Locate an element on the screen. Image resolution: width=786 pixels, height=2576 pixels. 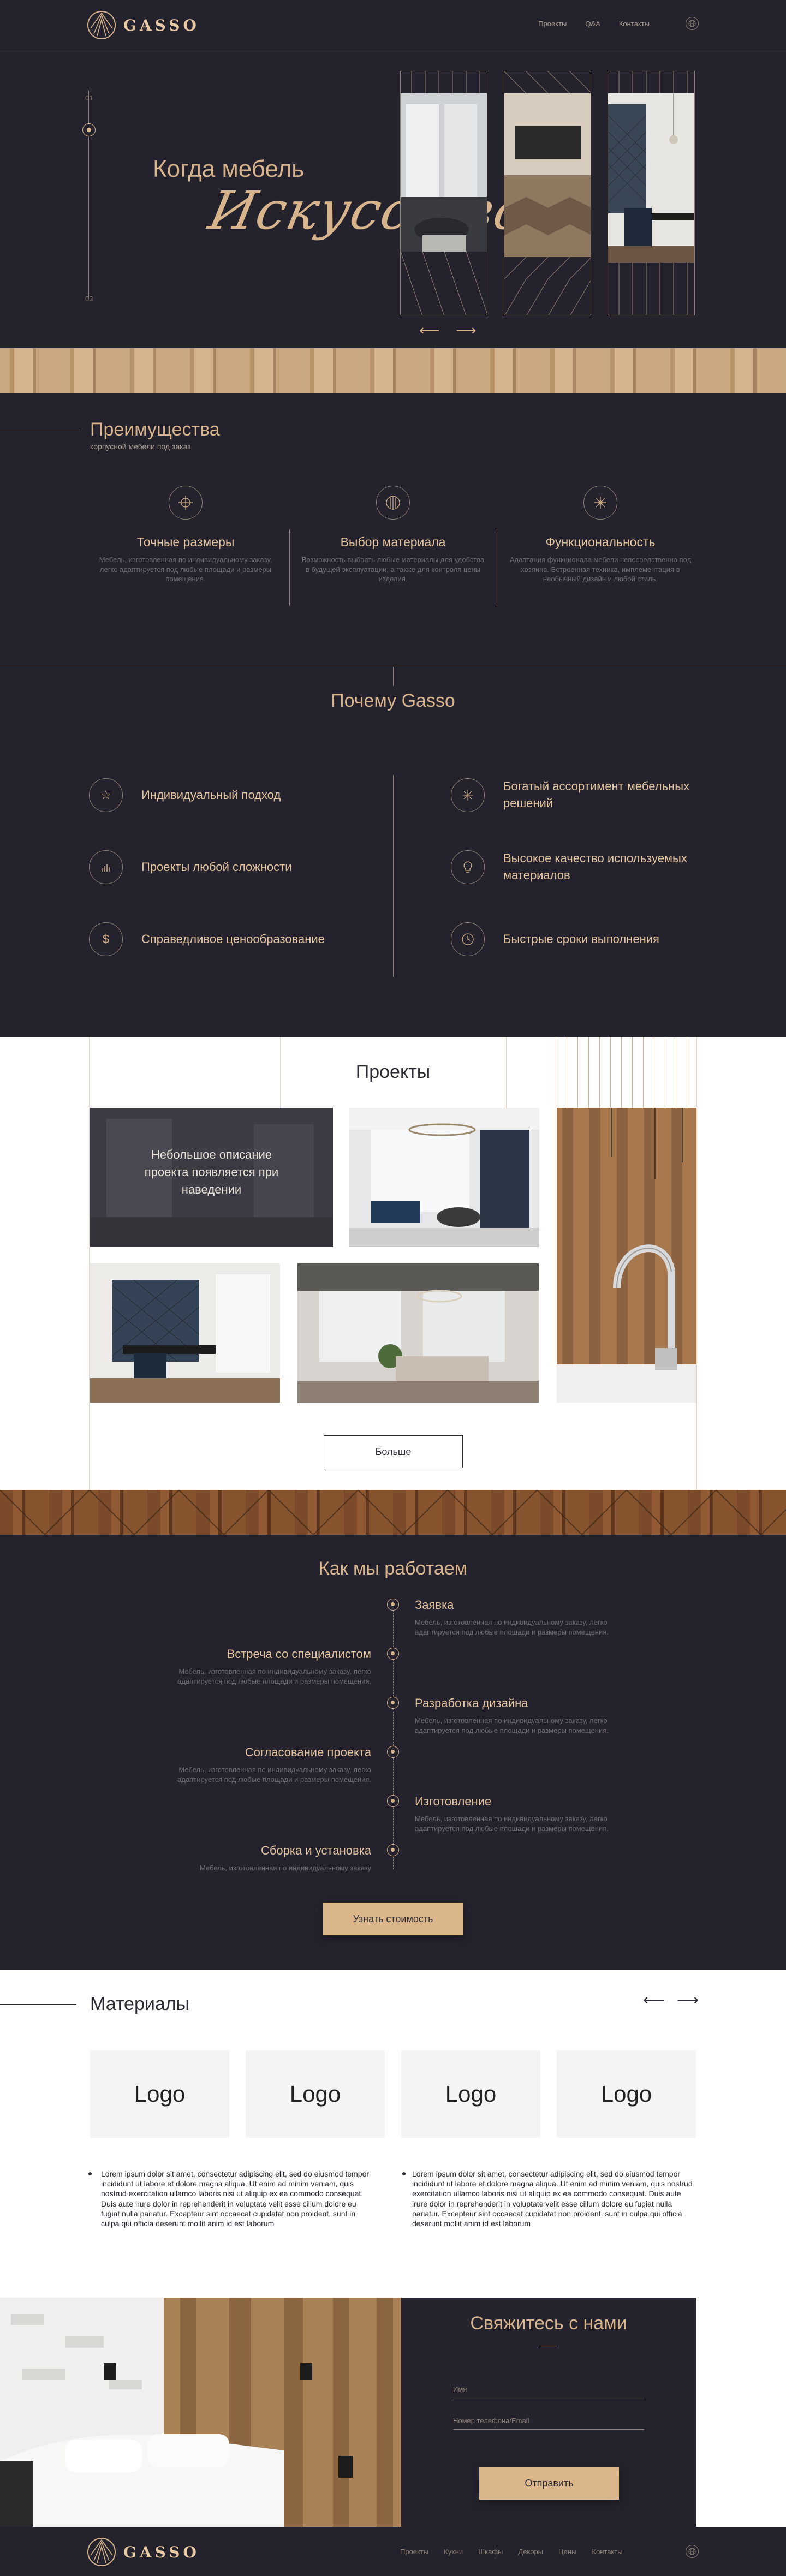
why-text: Быстрые сроки выполнения is located at coordinates (581, 939).